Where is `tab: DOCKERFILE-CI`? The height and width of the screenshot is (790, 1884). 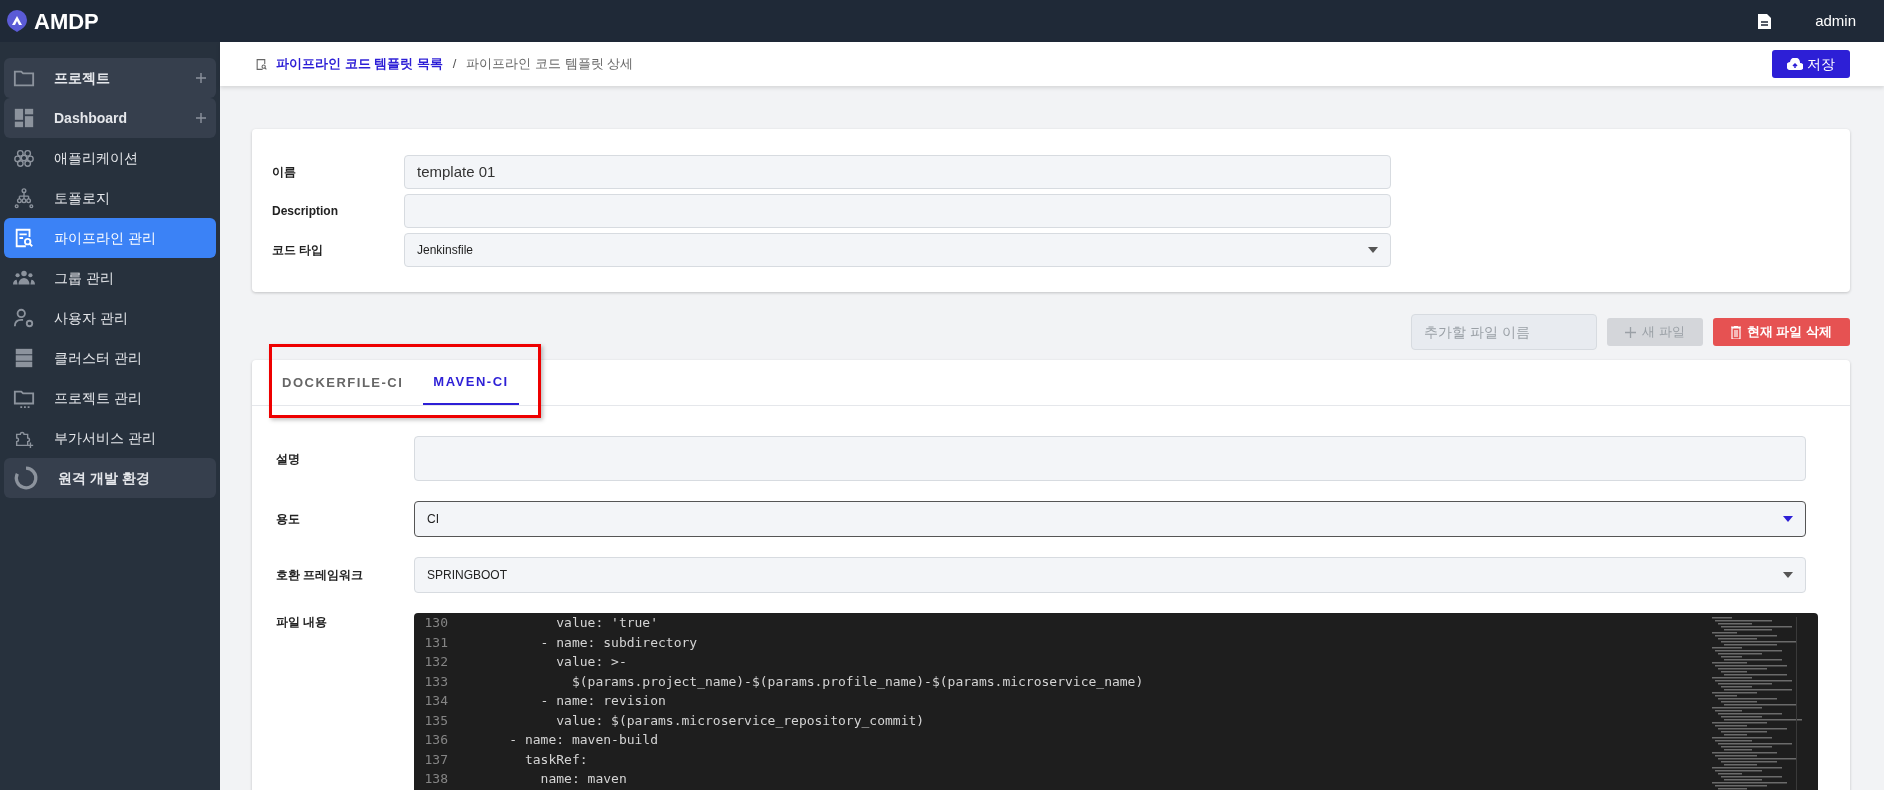
tab: DOCKERFILE-CI is located at coordinates (343, 383).